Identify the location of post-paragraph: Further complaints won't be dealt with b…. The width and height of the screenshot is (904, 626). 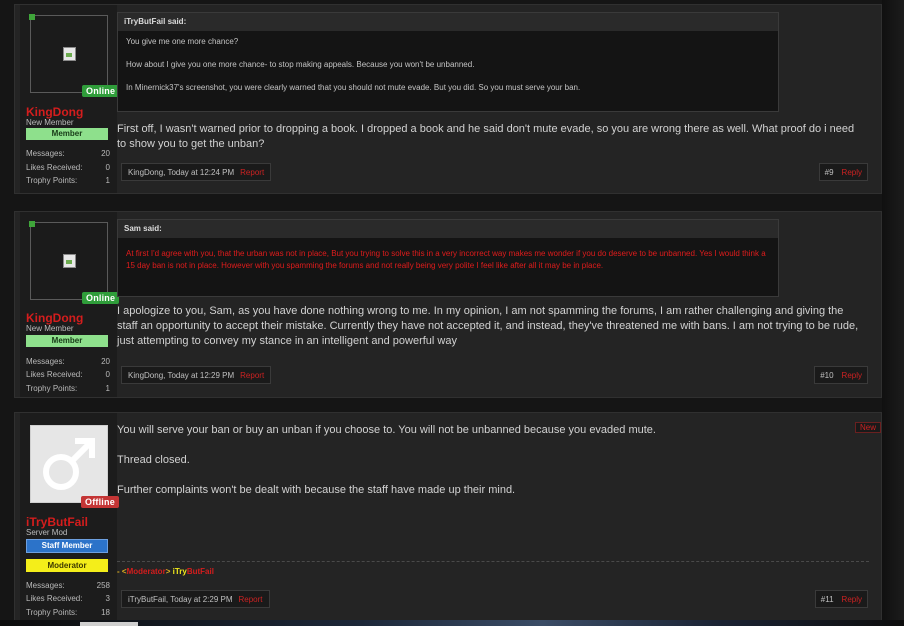
(316, 490).